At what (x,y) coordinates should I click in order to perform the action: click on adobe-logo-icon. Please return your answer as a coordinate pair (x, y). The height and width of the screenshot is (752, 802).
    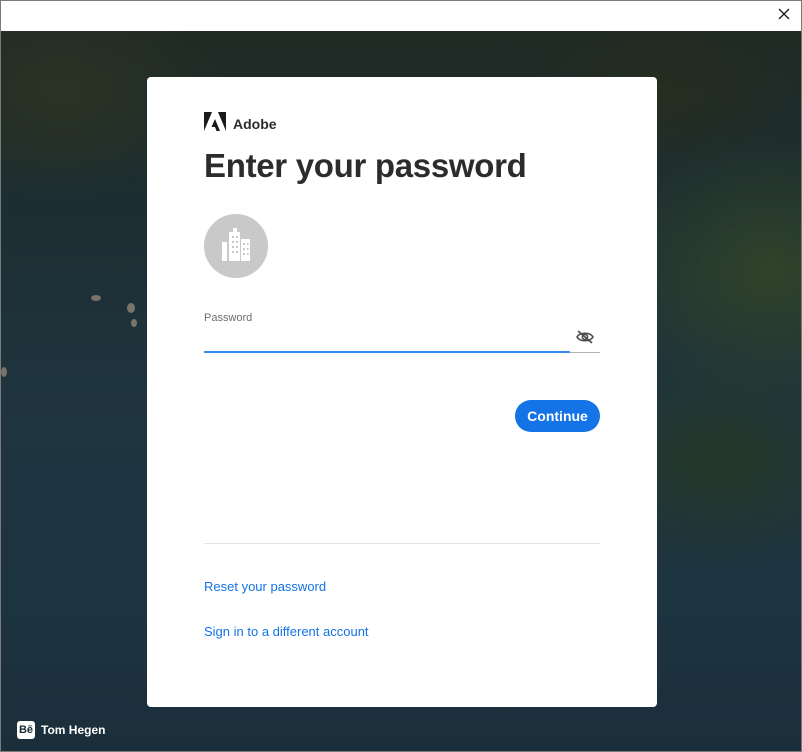
    Looking at the image, I should click on (215, 124).